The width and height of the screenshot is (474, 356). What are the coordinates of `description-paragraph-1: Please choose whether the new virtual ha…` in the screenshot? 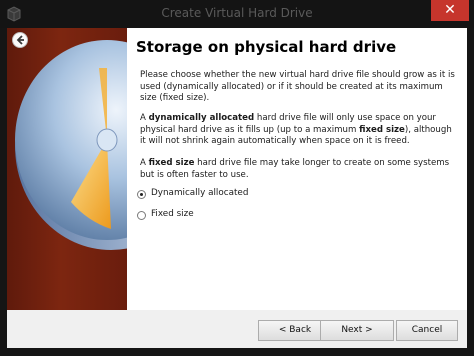 It's located at (297, 86).